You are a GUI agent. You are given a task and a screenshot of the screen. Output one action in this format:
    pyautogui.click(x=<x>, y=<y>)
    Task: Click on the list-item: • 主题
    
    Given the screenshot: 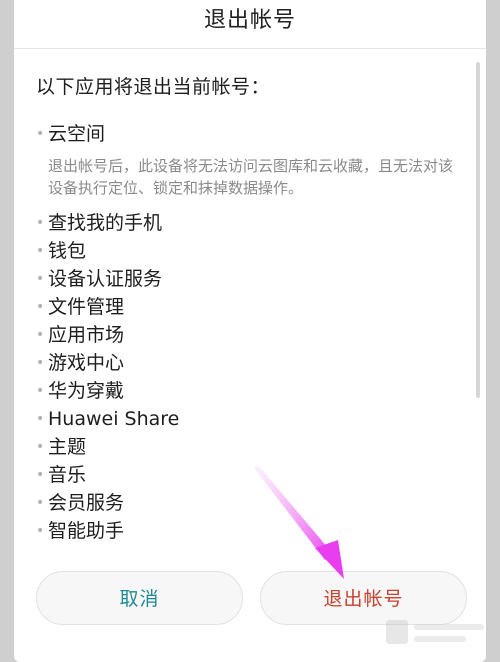 What is the action you would take?
    pyautogui.click(x=251, y=447)
    